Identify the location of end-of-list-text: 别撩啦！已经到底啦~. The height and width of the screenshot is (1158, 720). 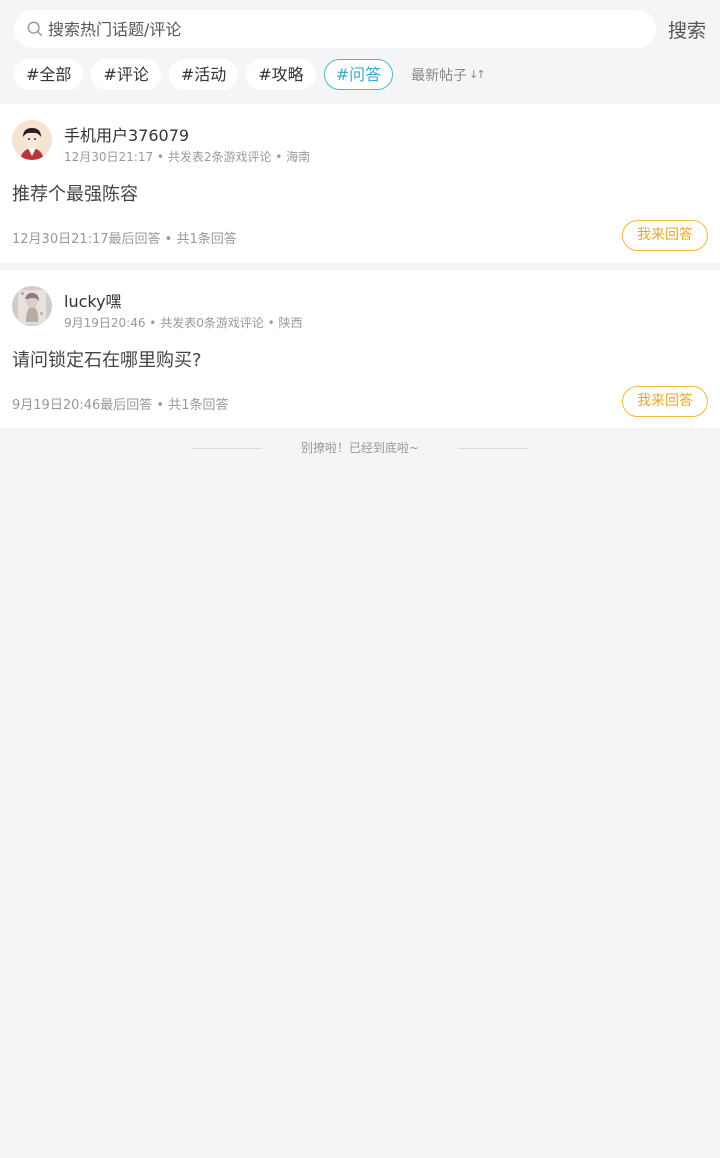
(360, 448).